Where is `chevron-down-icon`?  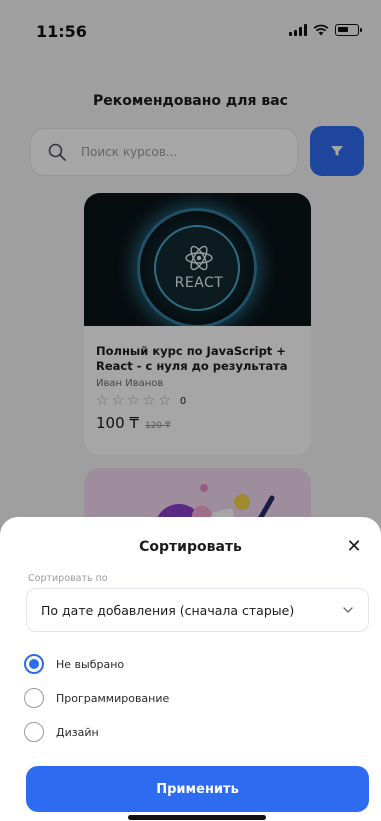 chevron-down-icon is located at coordinates (348, 610).